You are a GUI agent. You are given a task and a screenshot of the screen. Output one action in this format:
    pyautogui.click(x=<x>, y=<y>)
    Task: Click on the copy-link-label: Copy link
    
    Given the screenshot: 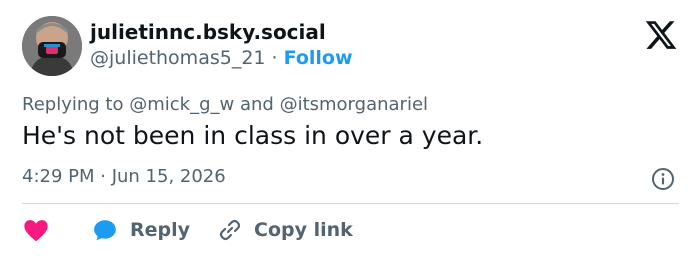 What is the action you would take?
    pyautogui.click(x=303, y=230)
    